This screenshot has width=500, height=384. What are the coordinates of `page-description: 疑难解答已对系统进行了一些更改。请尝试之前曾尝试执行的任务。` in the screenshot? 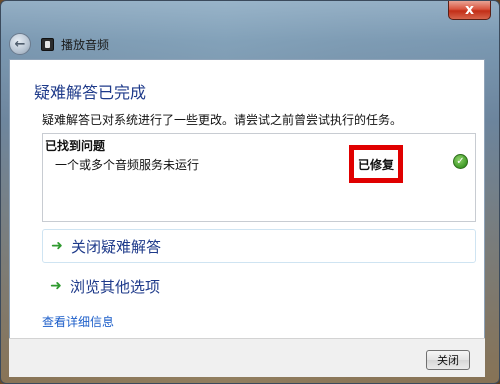 It's located at (222, 120).